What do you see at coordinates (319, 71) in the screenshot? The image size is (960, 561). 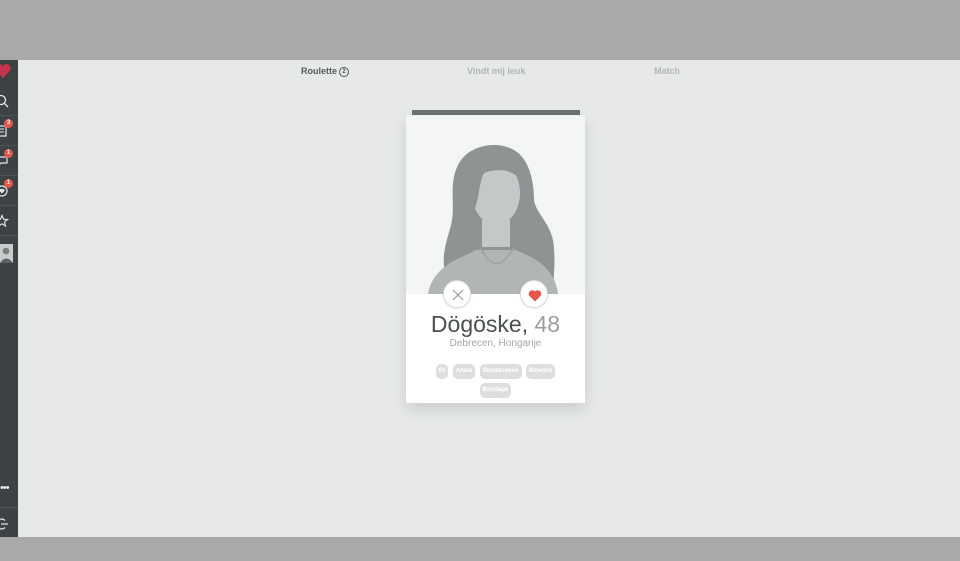 I see `tab-roulette-label: Roulette` at bounding box center [319, 71].